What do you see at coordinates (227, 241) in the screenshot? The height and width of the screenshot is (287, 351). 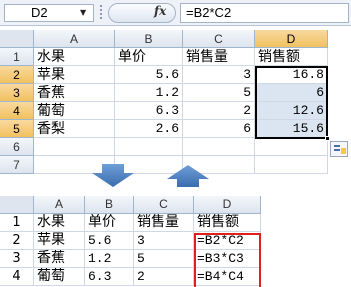 I see `cell-d2: =B2*C2` at bounding box center [227, 241].